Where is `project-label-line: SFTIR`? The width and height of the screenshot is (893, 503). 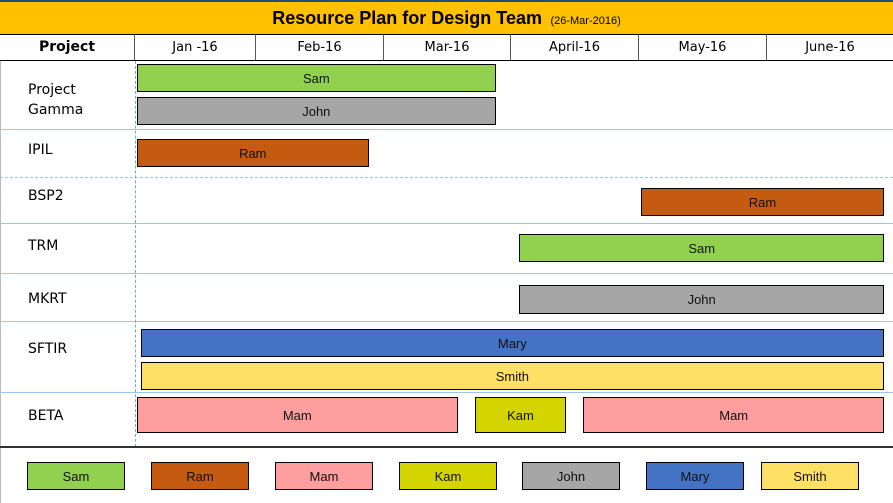 project-label-line: SFTIR is located at coordinates (48, 349).